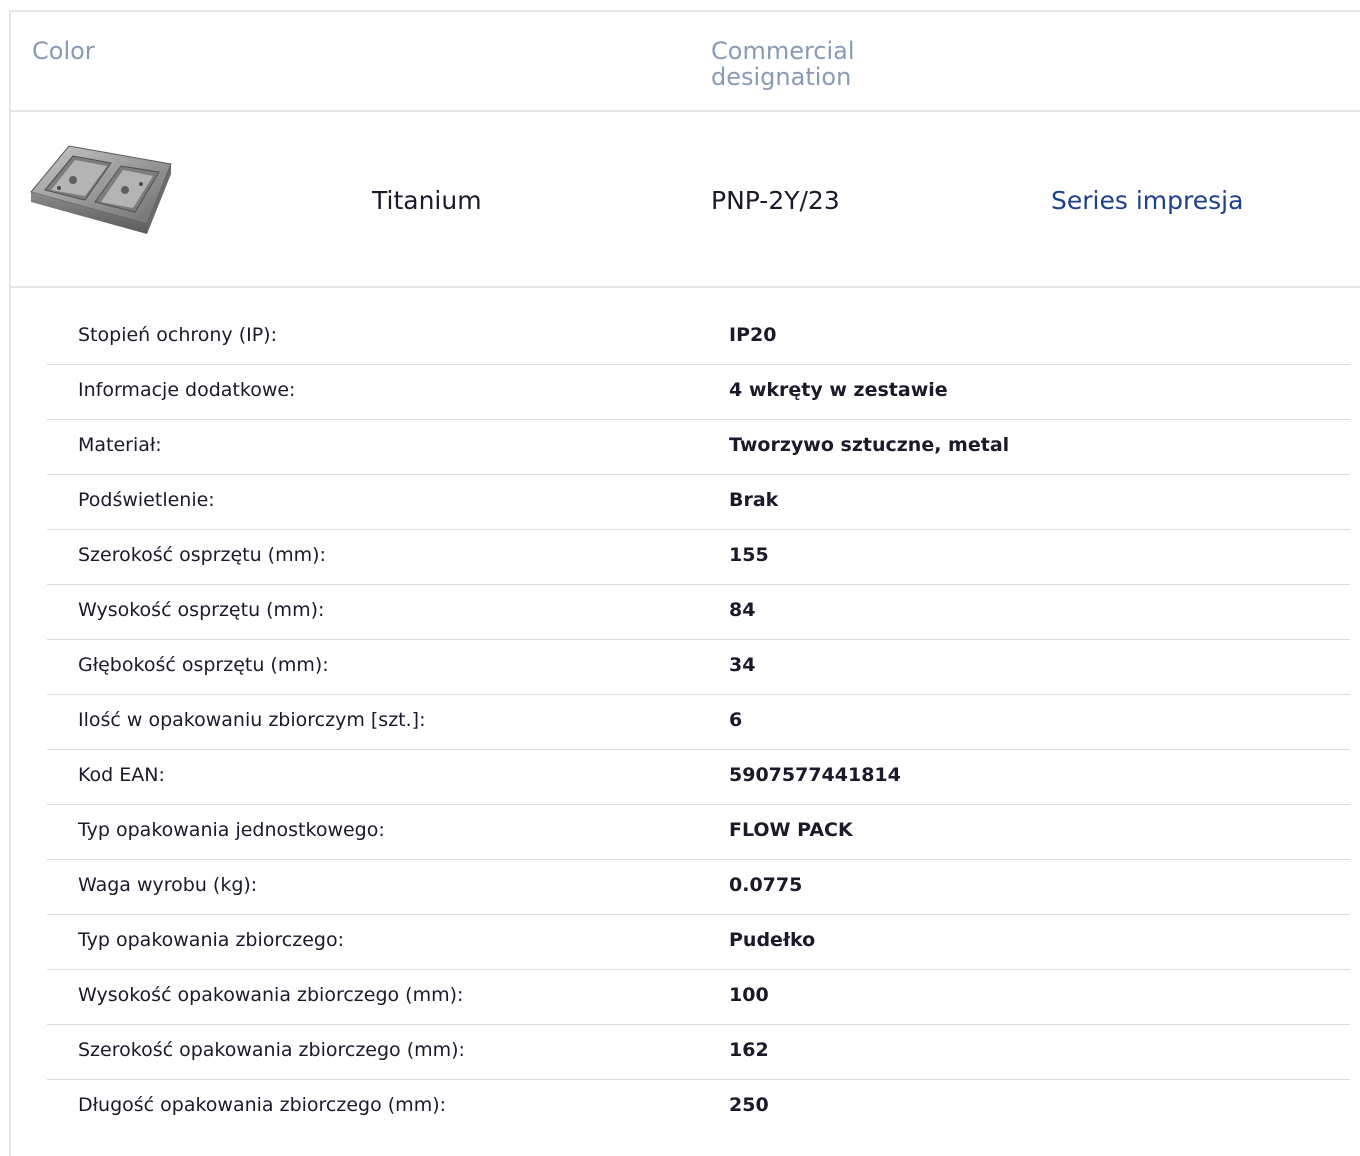 The width and height of the screenshot is (1360, 1156). What do you see at coordinates (231, 830) in the screenshot?
I see `spec-label: Typ opakowania jednostkowego:` at bounding box center [231, 830].